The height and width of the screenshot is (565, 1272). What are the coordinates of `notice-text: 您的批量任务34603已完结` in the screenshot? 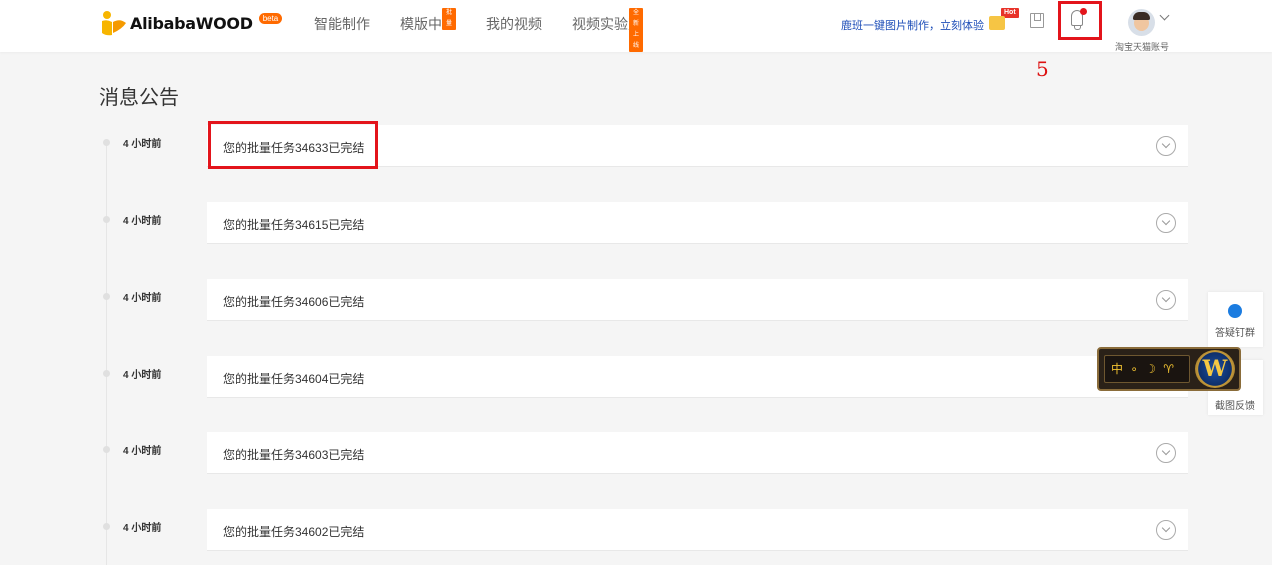 It's located at (294, 455).